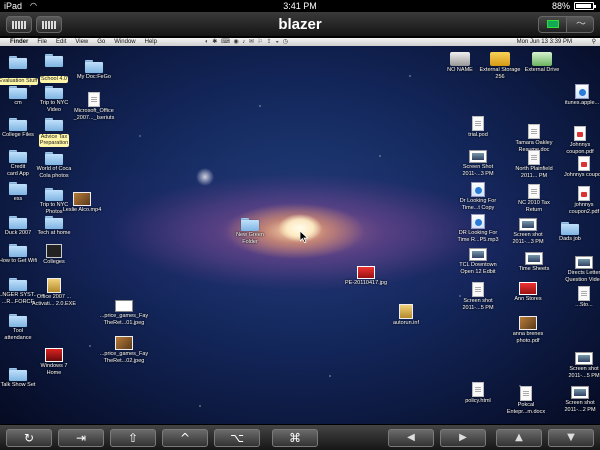 Image resolution: width=600 pixels, height=450 pixels. Describe the element at coordinates (542, 70) in the screenshot. I see `desktop-icon-label: External Drive` at that location.